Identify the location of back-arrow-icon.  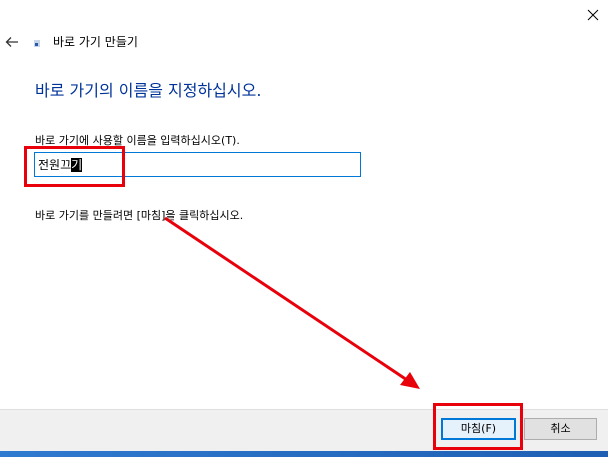
(11, 42).